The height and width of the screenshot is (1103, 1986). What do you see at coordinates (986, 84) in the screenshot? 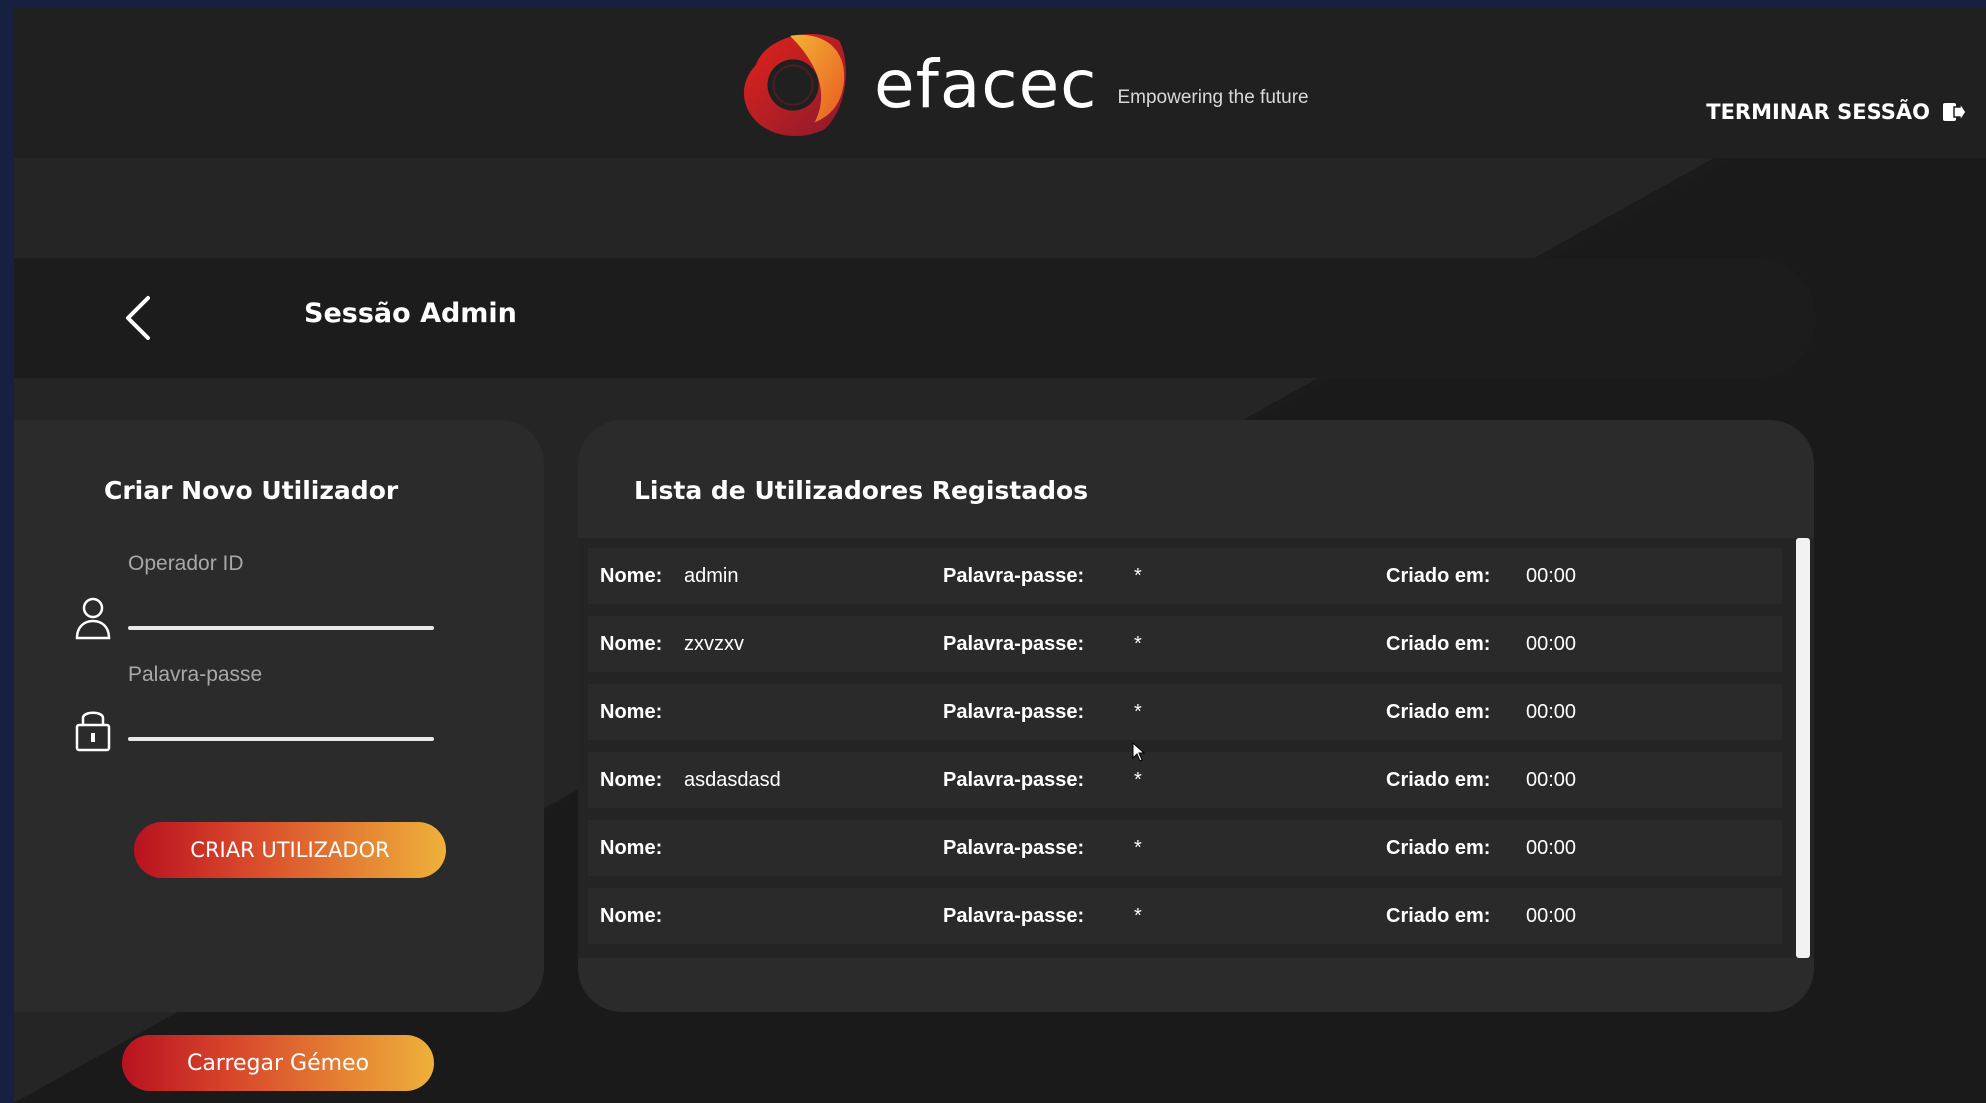
I see `brand-name: efacec` at bounding box center [986, 84].